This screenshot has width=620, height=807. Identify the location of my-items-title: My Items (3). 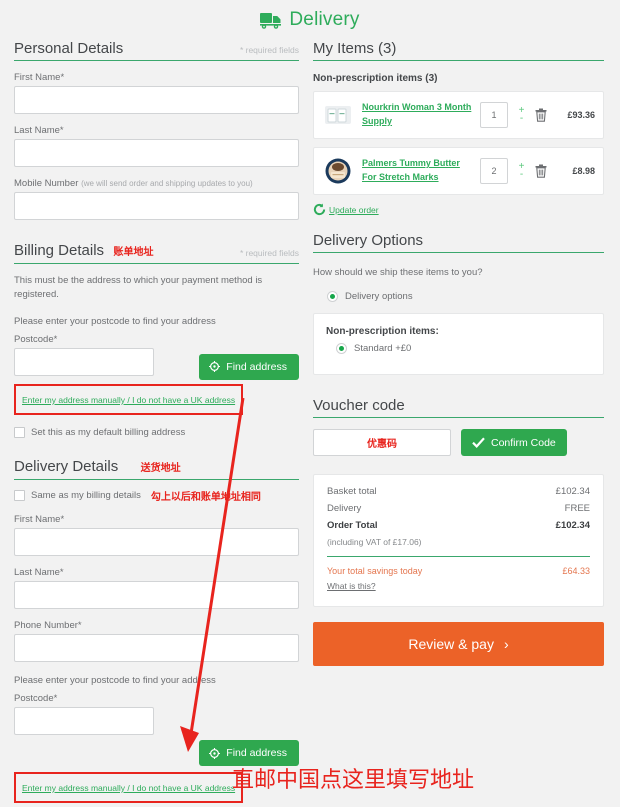
(355, 48).